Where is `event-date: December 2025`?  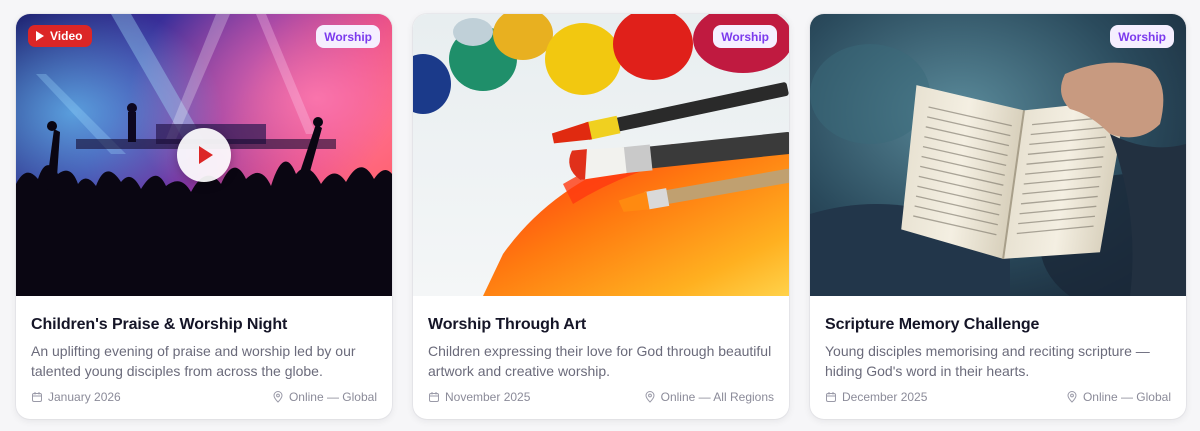 event-date: December 2025 is located at coordinates (876, 397).